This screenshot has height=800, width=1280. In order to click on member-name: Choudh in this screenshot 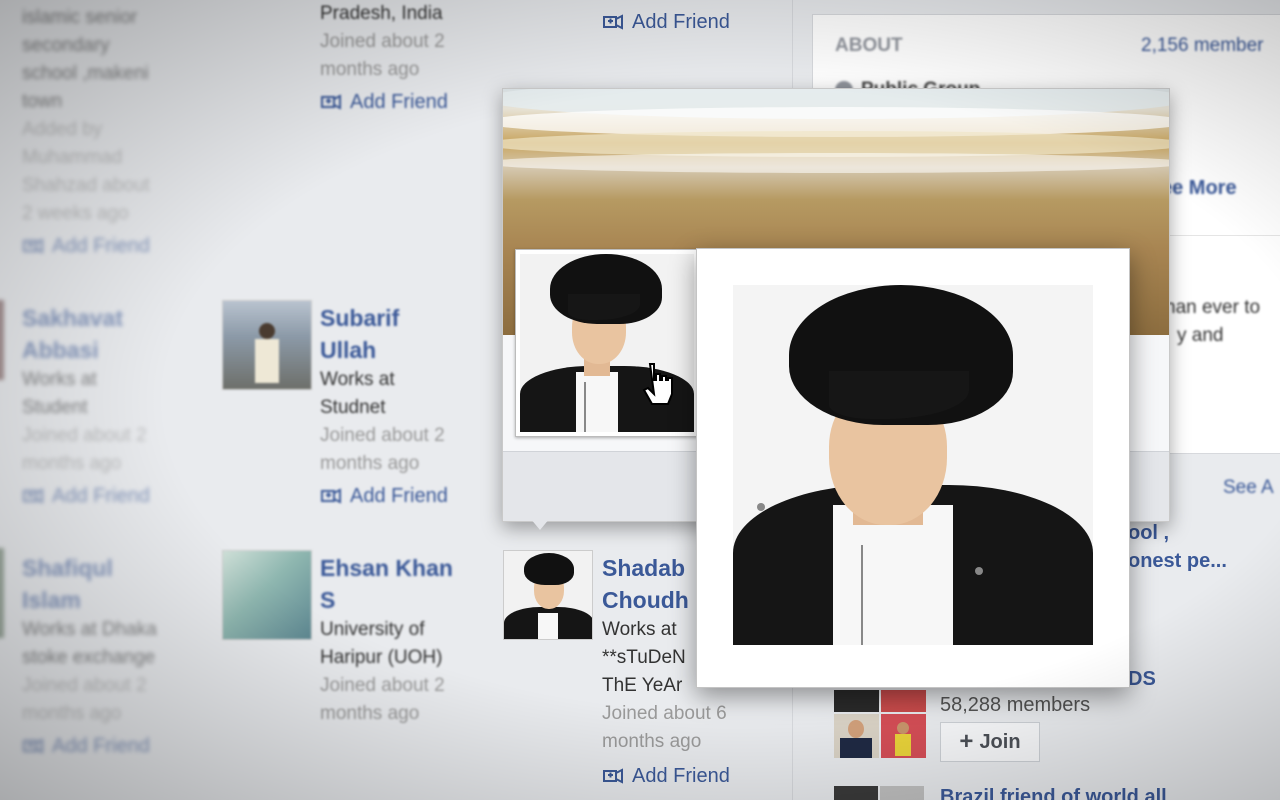, I will do `click(650, 600)`.